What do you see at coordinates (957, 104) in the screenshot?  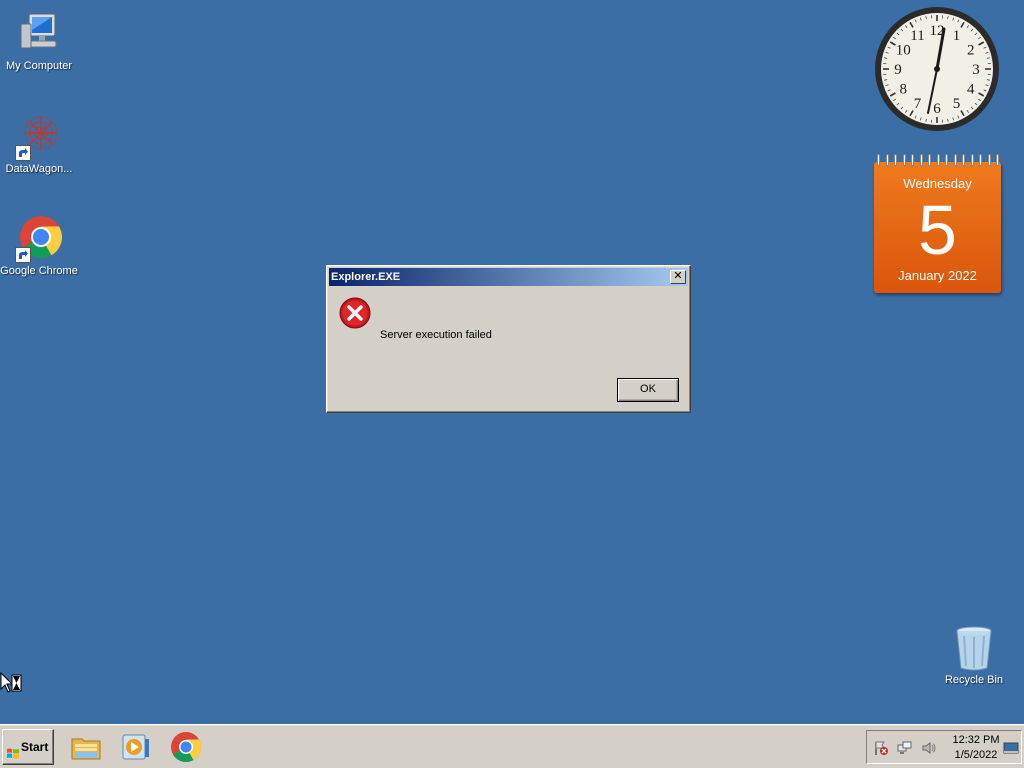 I see `clock-numeral: 5` at bounding box center [957, 104].